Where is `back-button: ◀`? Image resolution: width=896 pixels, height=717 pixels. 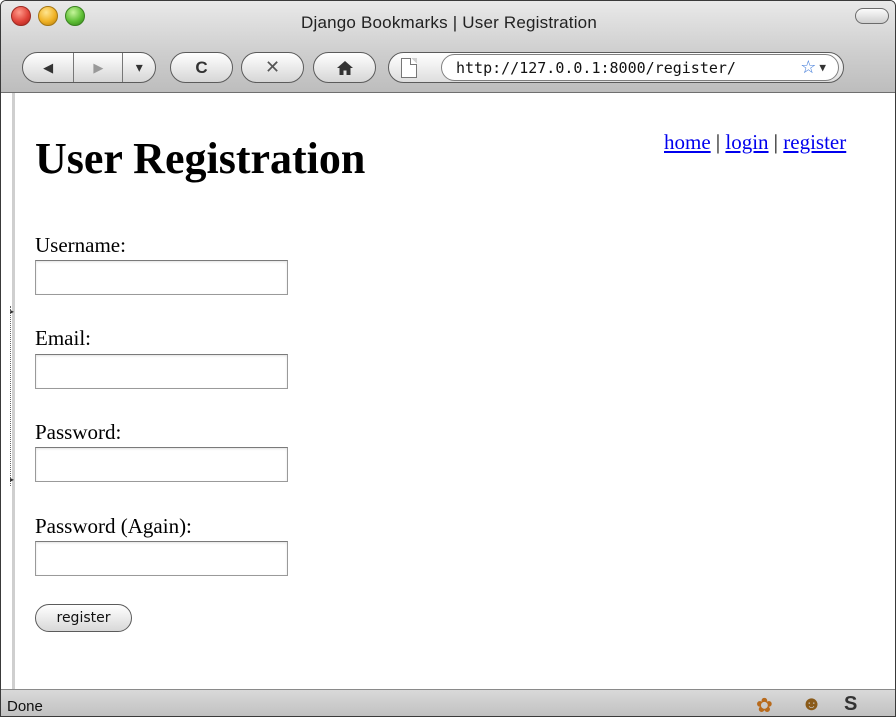 back-button: ◀ is located at coordinates (49, 67).